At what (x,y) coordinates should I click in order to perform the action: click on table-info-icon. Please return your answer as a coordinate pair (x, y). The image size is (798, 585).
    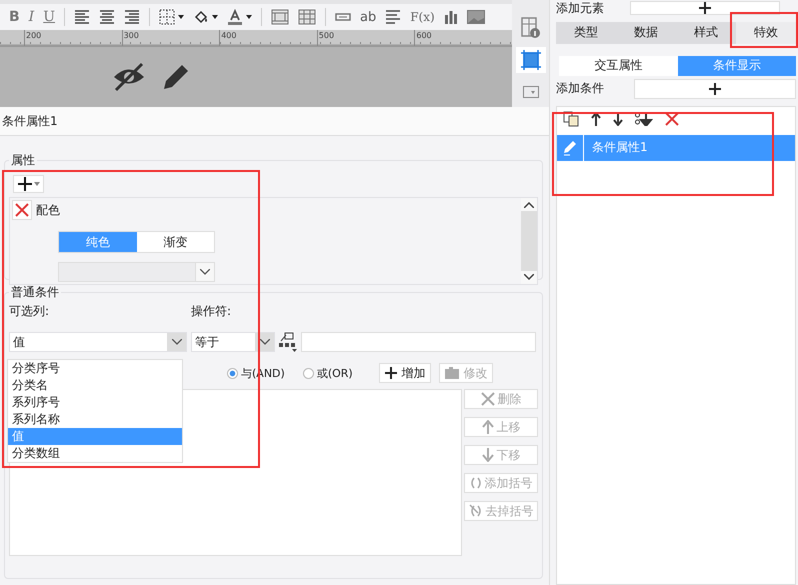
    Looking at the image, I should click on (530, 28).